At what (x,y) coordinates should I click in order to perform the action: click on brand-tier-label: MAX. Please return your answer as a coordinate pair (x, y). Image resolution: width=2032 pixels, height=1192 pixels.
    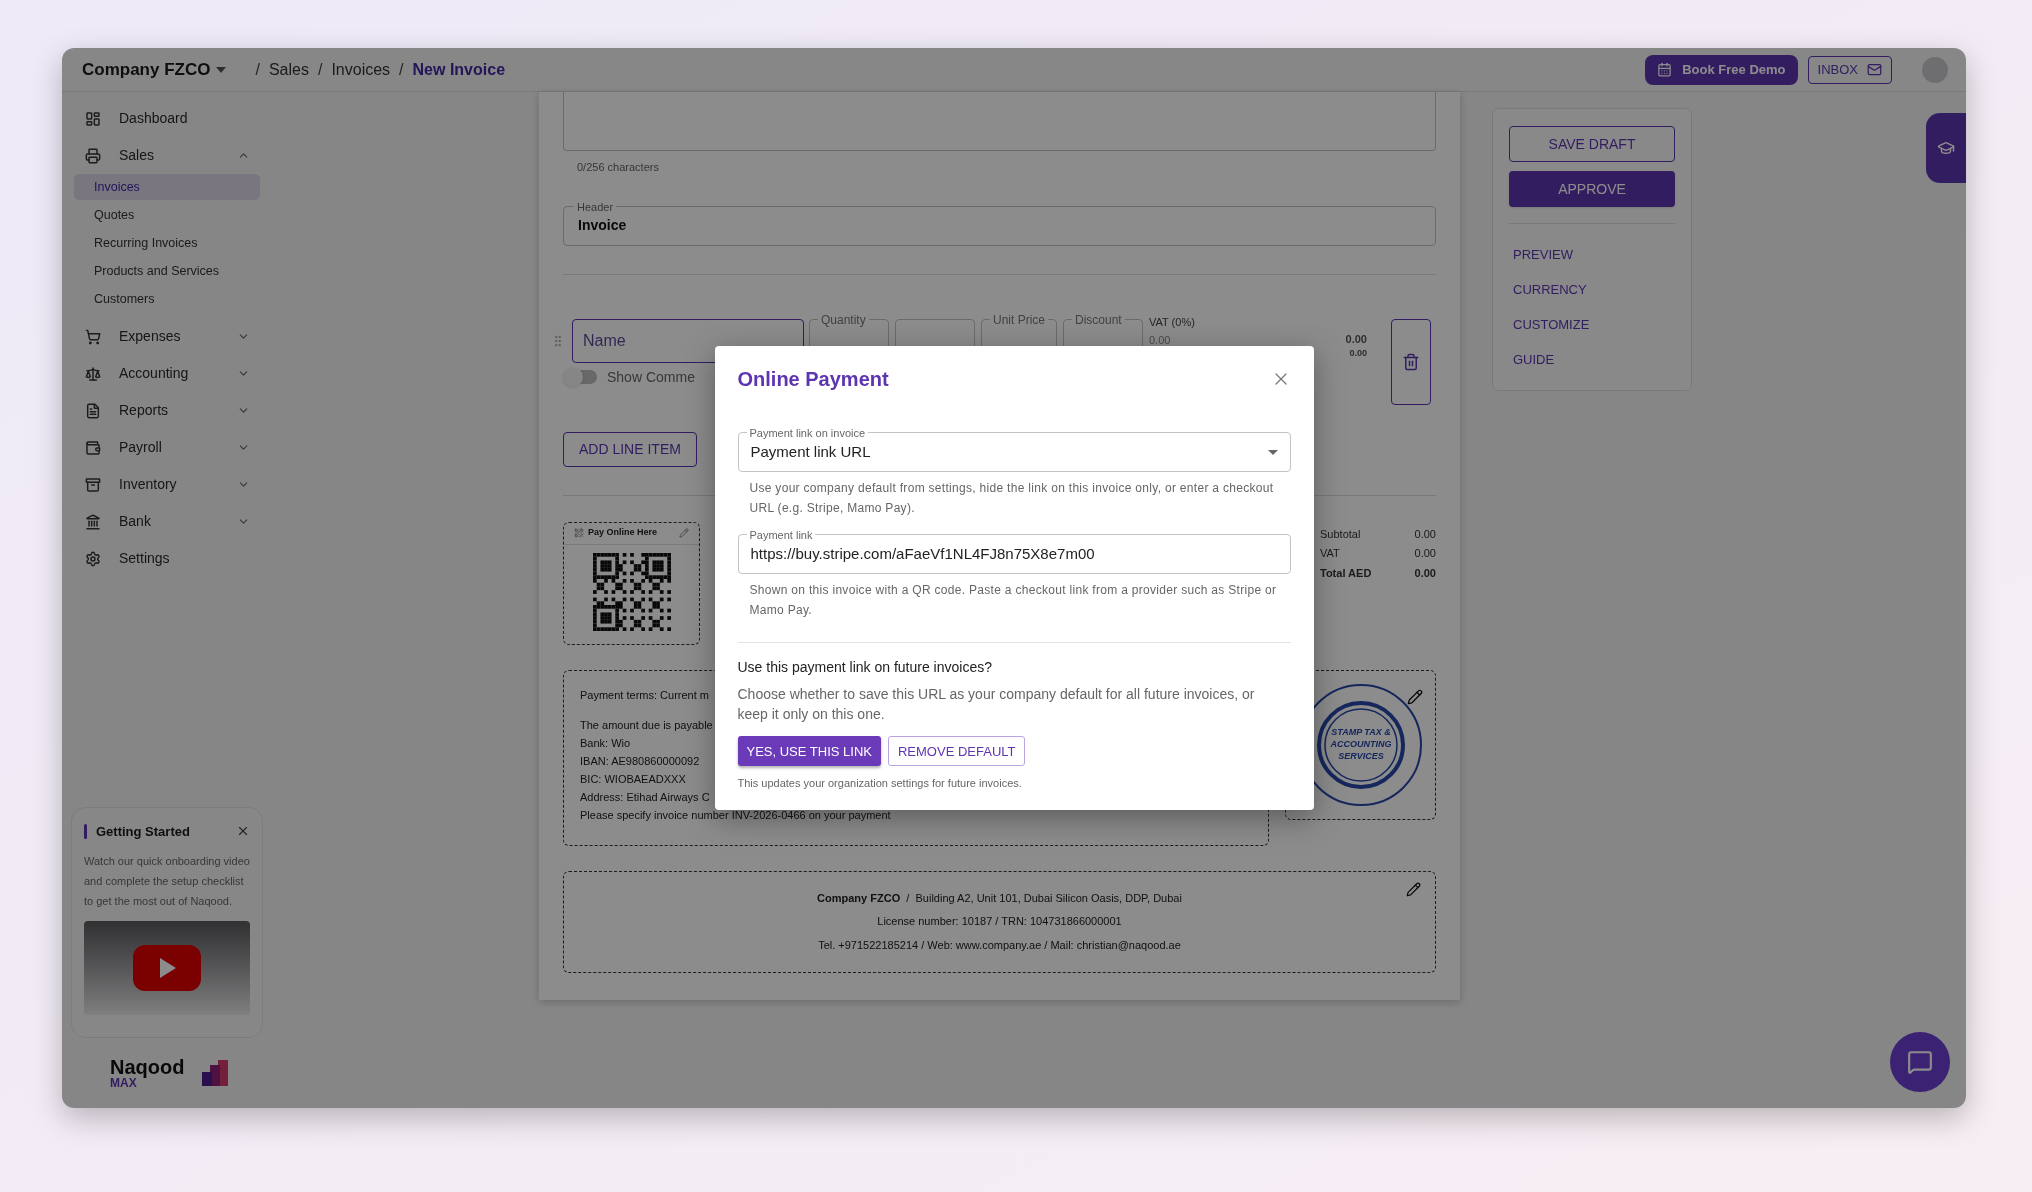
    Looking at the image, I should click on (123, 1083).